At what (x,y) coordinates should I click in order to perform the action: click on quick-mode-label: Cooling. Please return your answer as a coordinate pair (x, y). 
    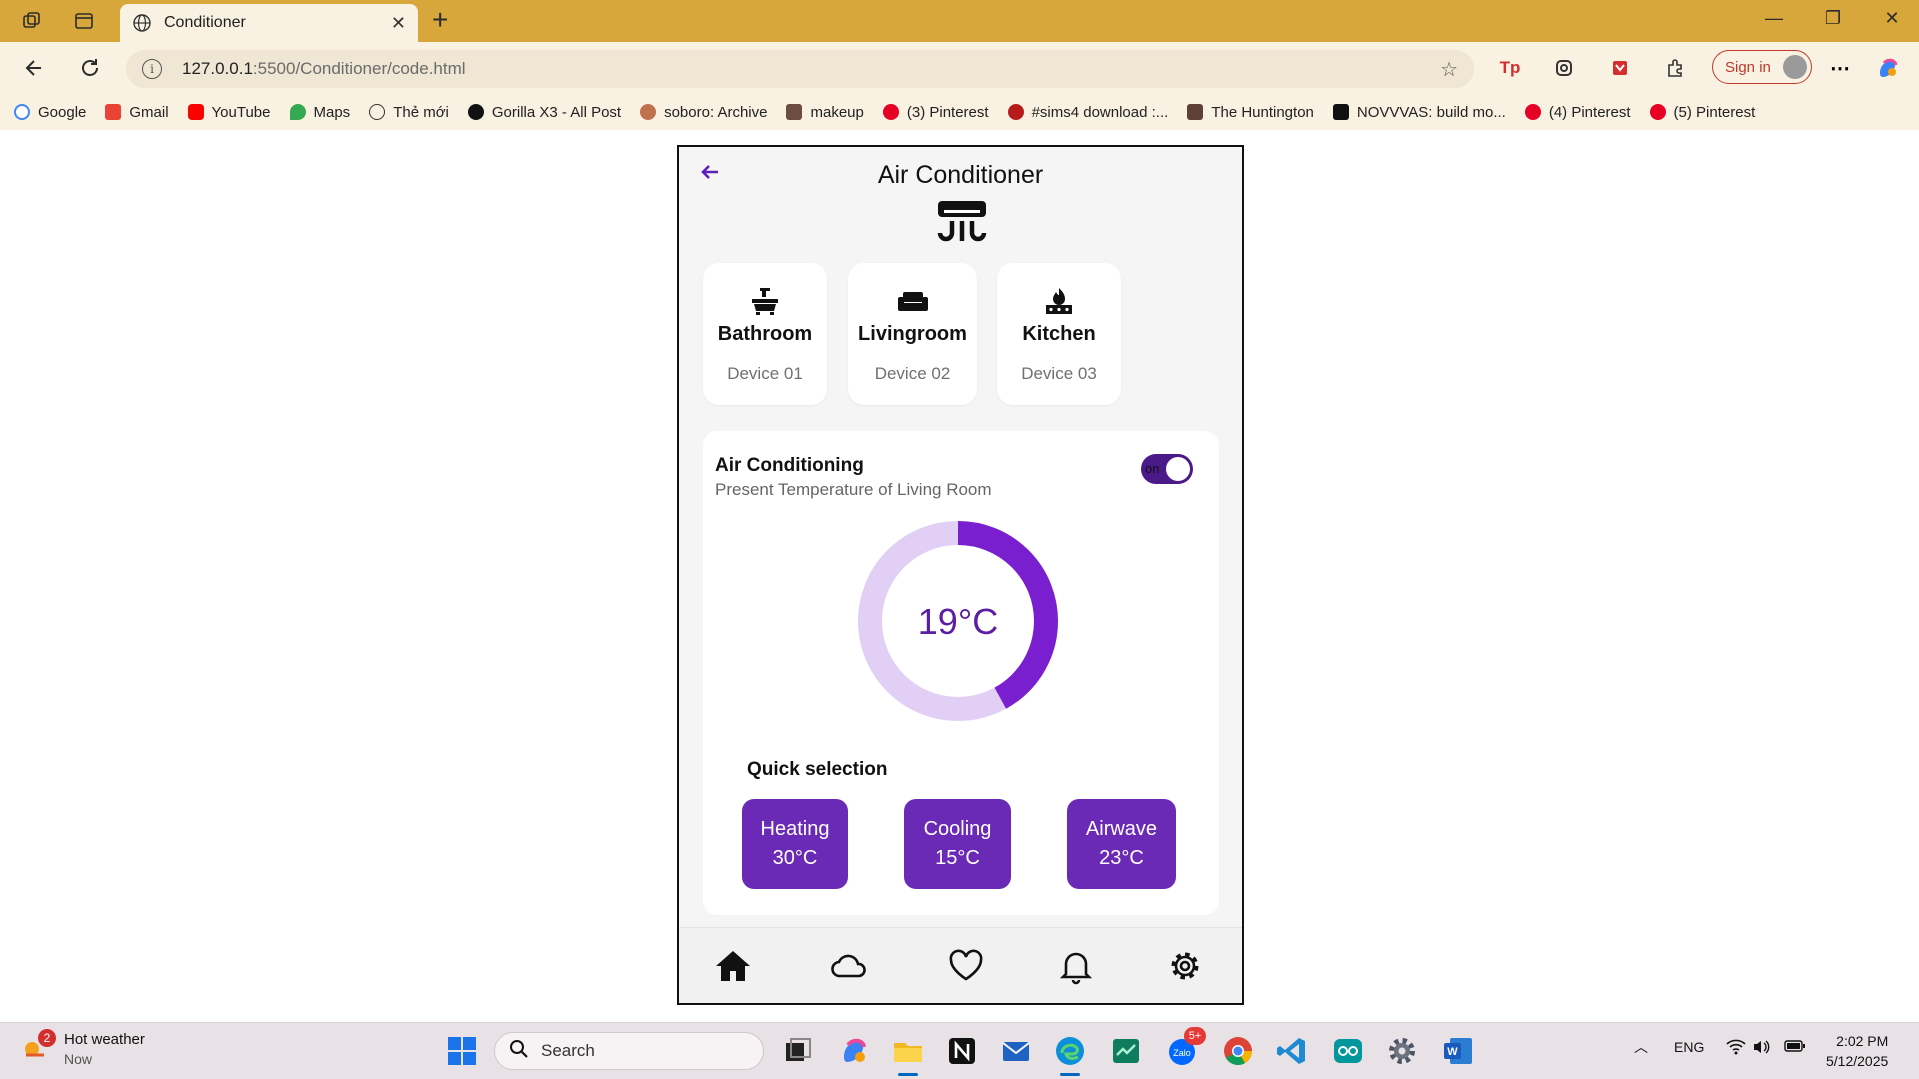
    Looking at the image, I should click on (957, 829).